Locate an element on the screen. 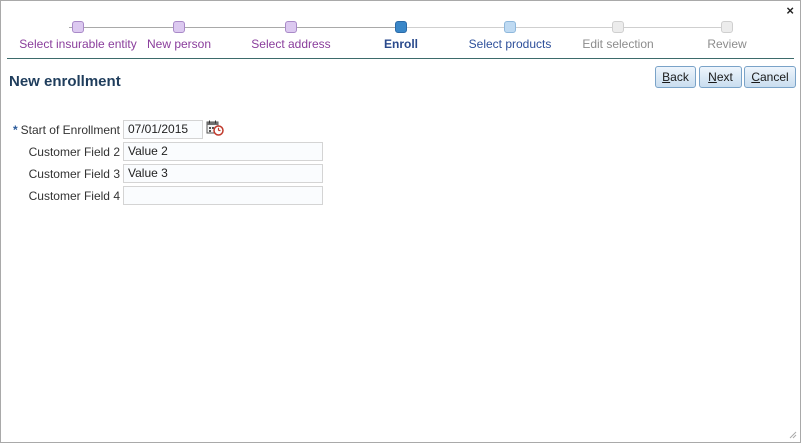 Image resolution: width=801 pixels, height=443 pixels. start-enrollment-label-text: Start of Enrollment is located at coordinates (70, 130).